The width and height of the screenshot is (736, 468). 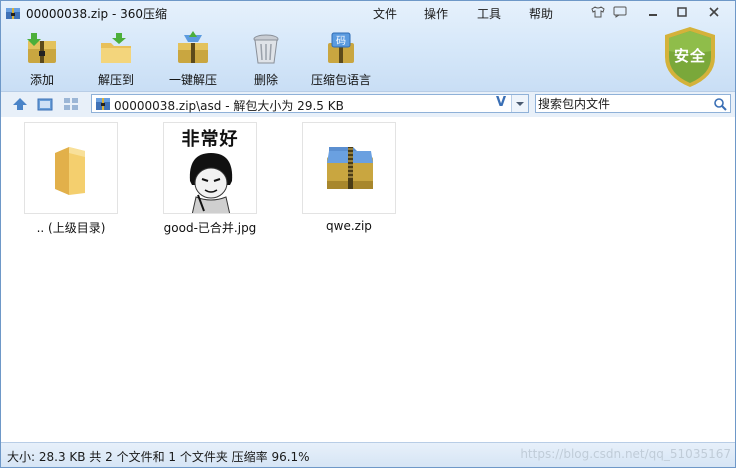 What do you see at coordinates (436, 13) in the screenshot?
I see `menu-operation: 操作` at bounding box center [436, 13].